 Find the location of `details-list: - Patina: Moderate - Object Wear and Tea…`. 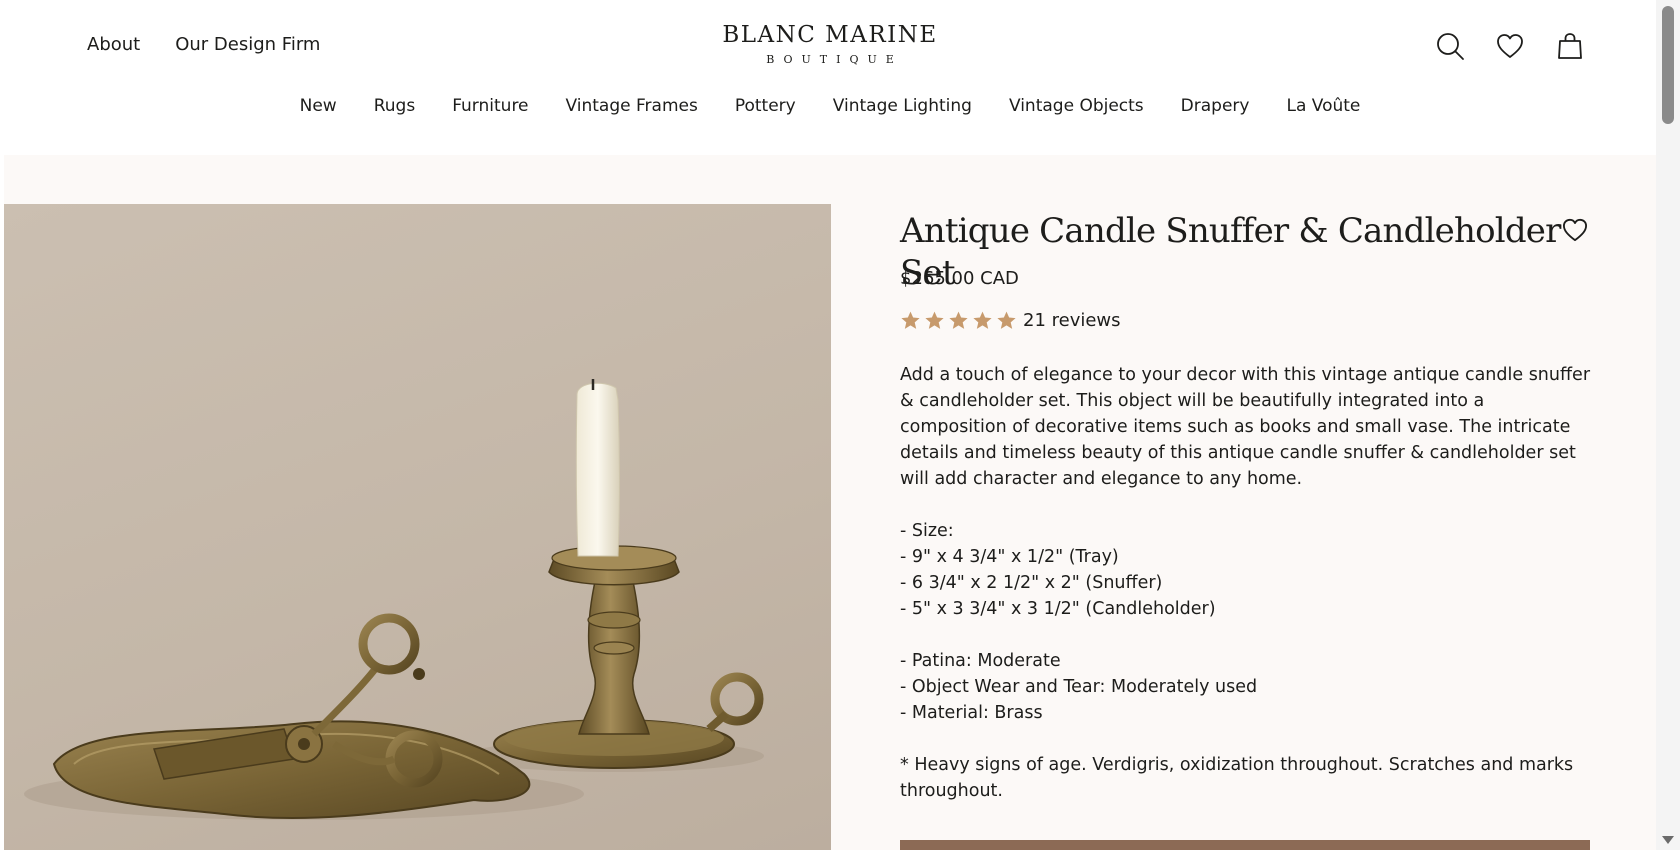

details-list: - Patina: Moderate - Object Wear and Tea… is located at coordinates (1245, 687).